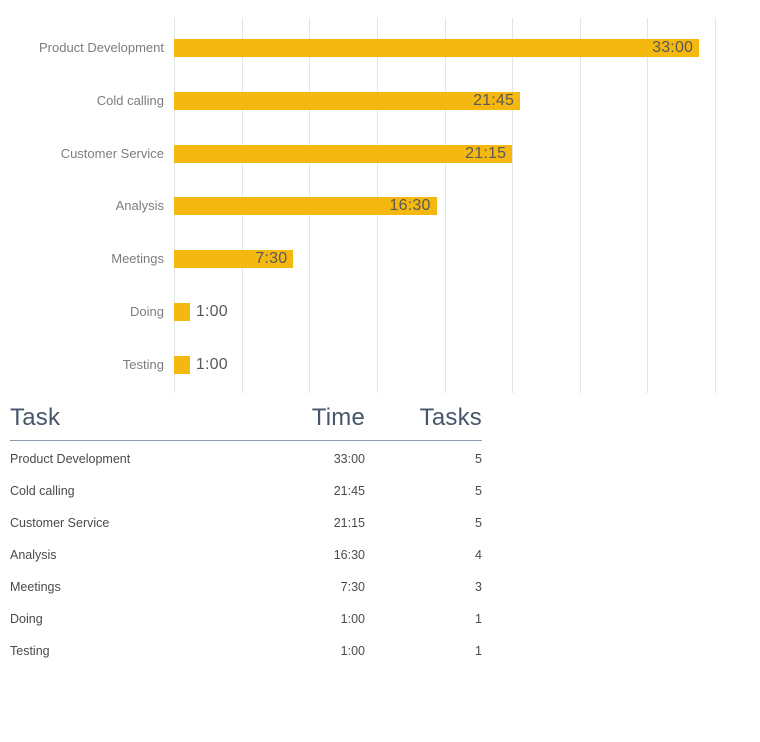  I want to click on chart-bar-value-label: 21:45, so click(494, 100).